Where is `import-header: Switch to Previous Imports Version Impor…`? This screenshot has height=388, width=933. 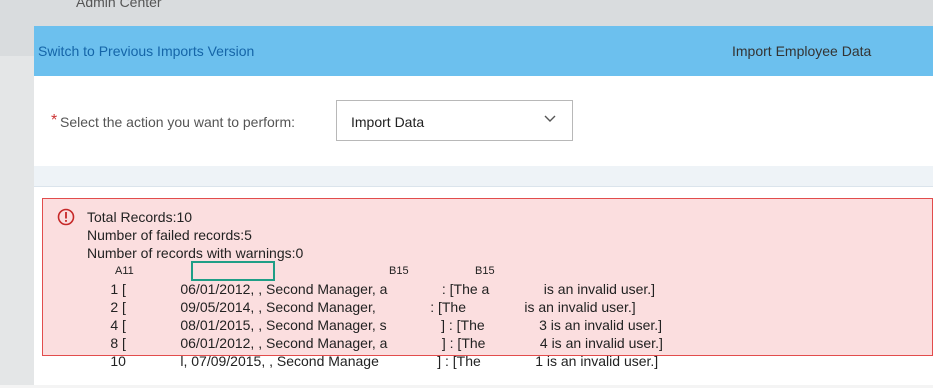
import-header: Switch to Previous Imports Version Impor… is located at coordinates (483, 51).